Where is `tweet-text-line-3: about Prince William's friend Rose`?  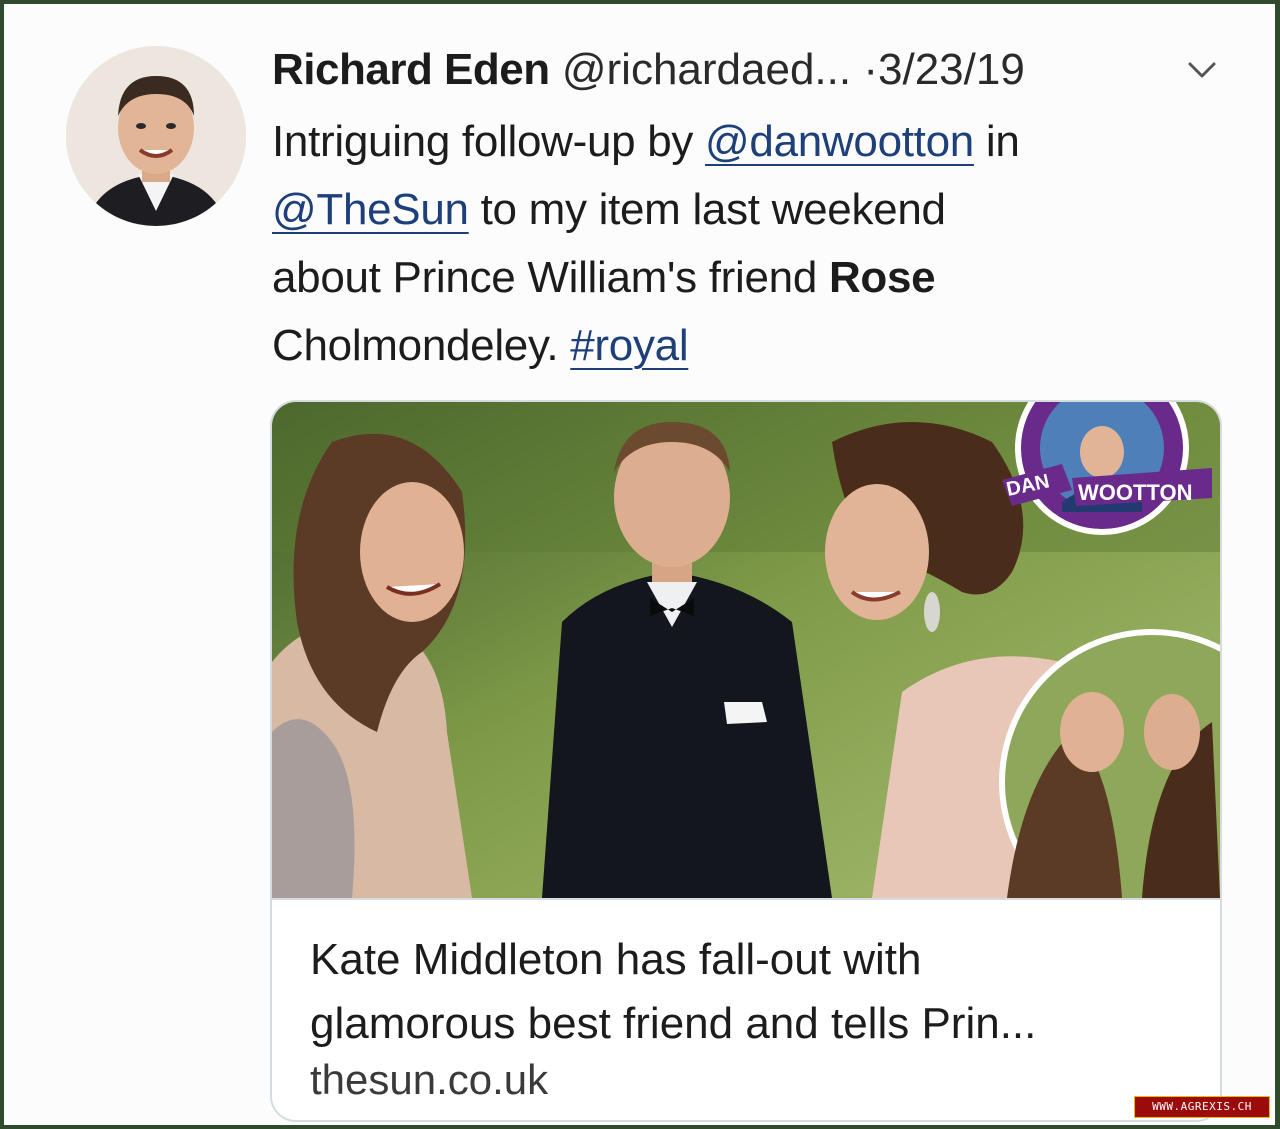
tweet-text-line-3: about Prince William's friend Rose is located at coordinates (752, 278).